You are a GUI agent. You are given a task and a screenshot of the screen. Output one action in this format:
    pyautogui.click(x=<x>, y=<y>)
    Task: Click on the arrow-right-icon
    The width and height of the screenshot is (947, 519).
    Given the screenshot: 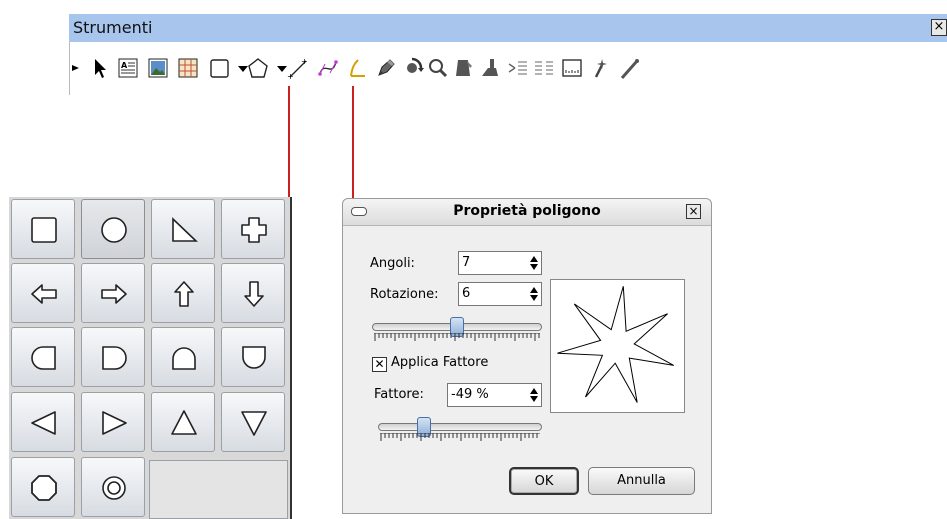 What is the action you would take?
    pyautogui.click(x=114, y=294)
    